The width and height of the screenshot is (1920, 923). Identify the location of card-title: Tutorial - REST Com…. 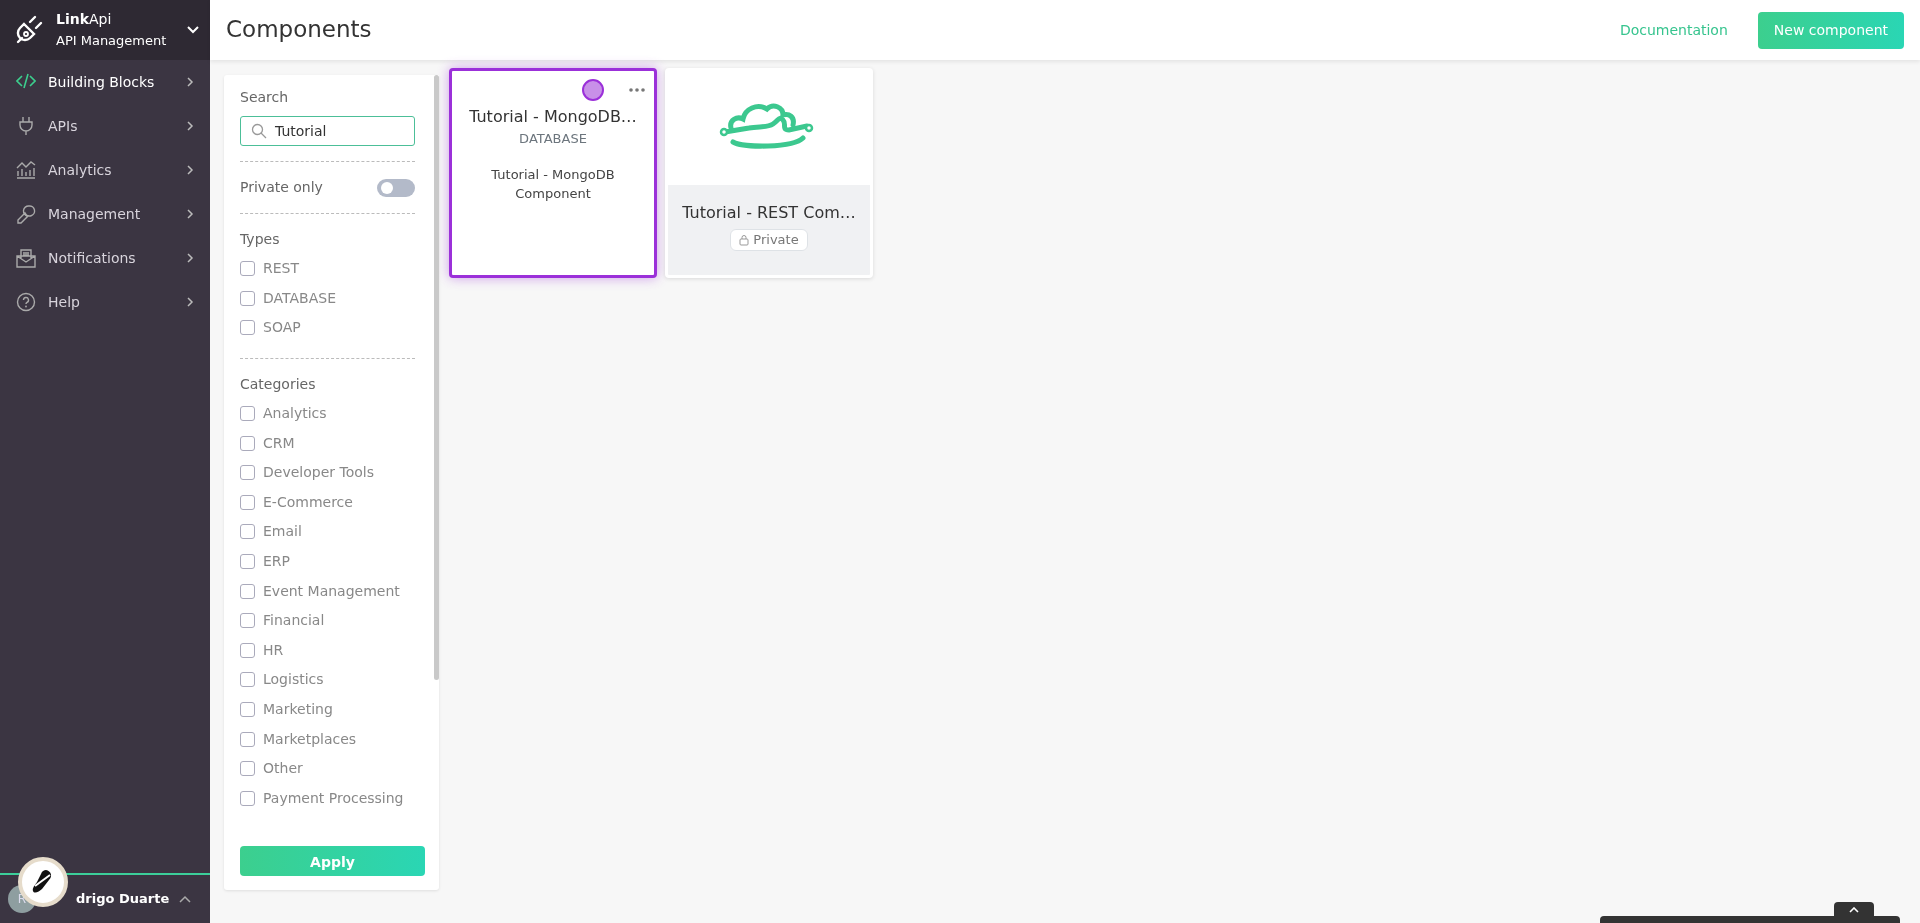
(769, 213).